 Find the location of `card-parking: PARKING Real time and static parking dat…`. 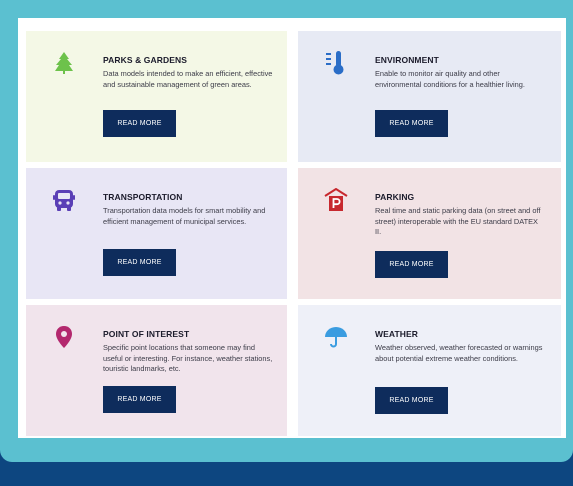

card-parking: PARKING Real time and static parking dat… is located at coordinates (429, 233).